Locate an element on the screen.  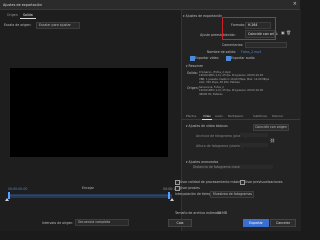
tab-video: Vídeo is located at coordinates (207, 116).